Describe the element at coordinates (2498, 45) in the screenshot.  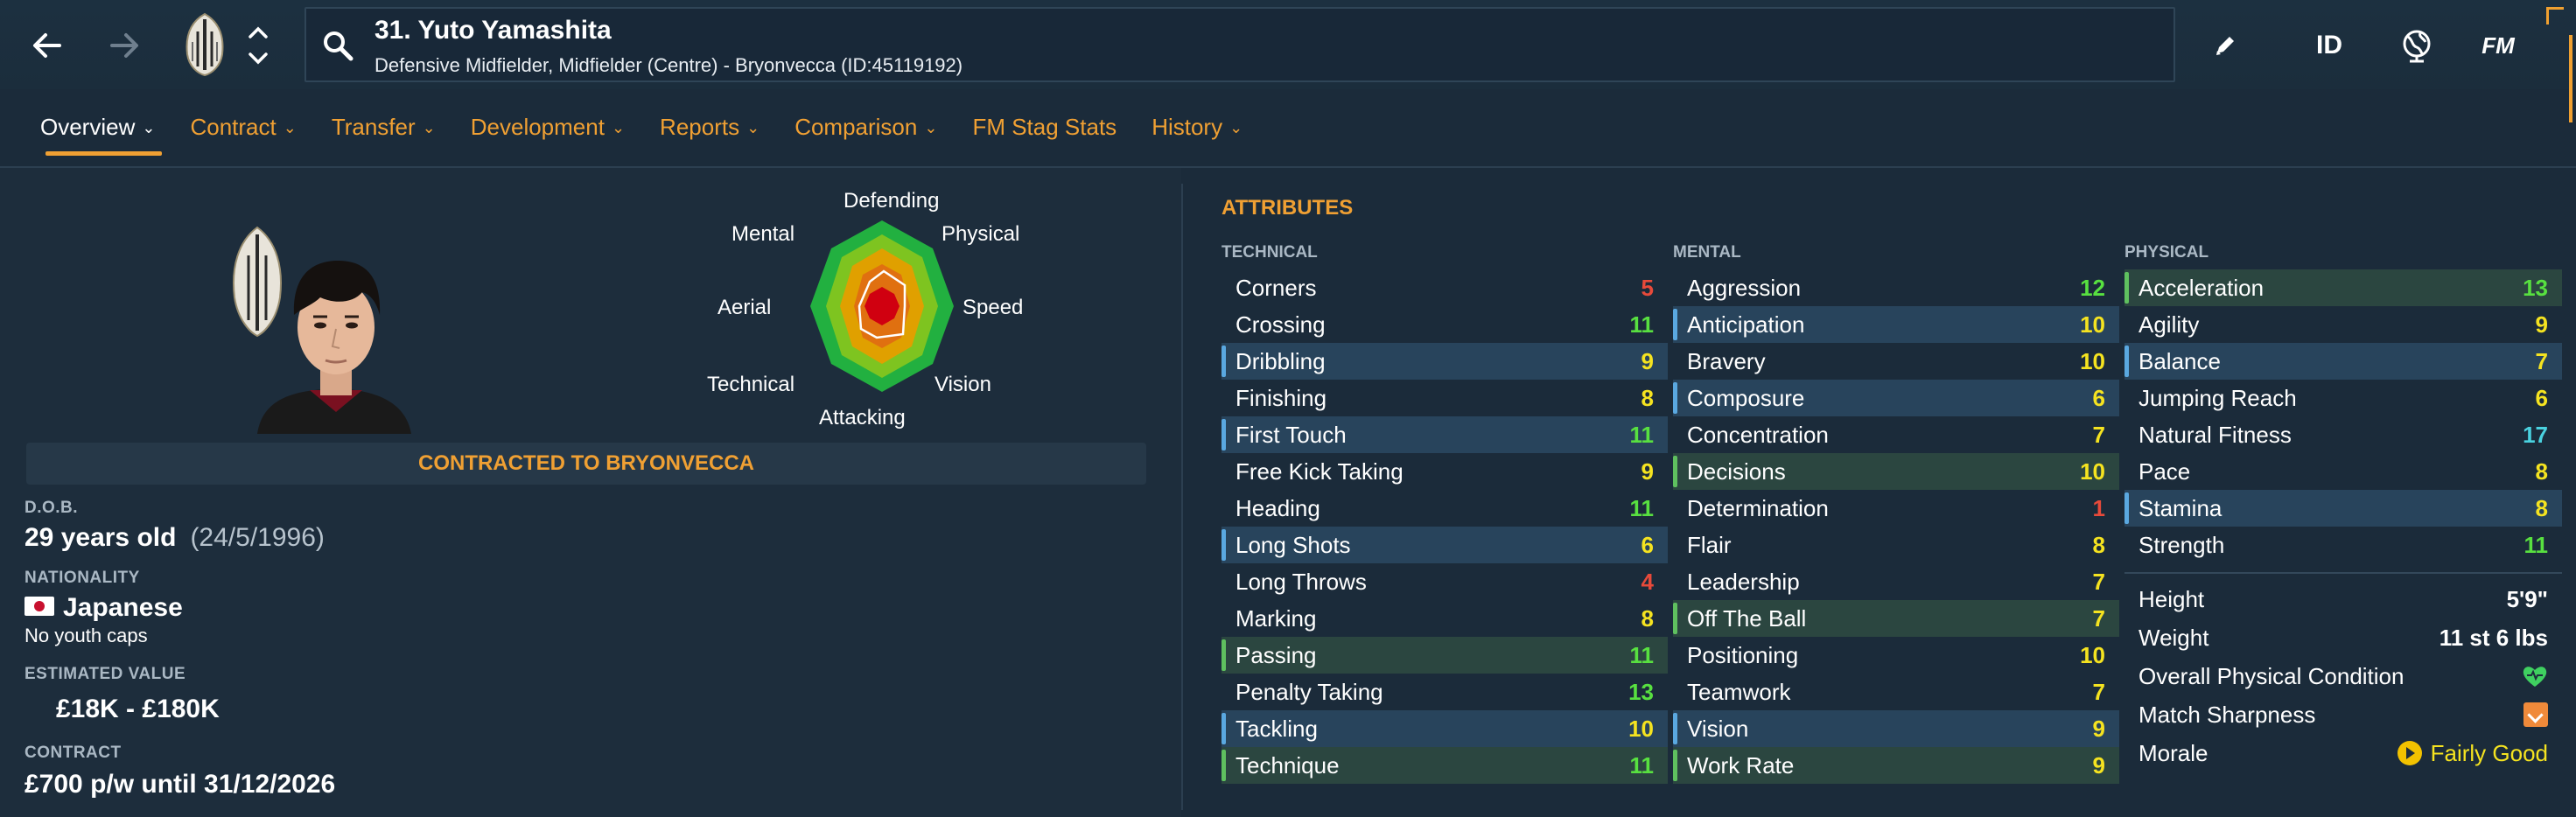
I see `fm-button: FM` at that location.